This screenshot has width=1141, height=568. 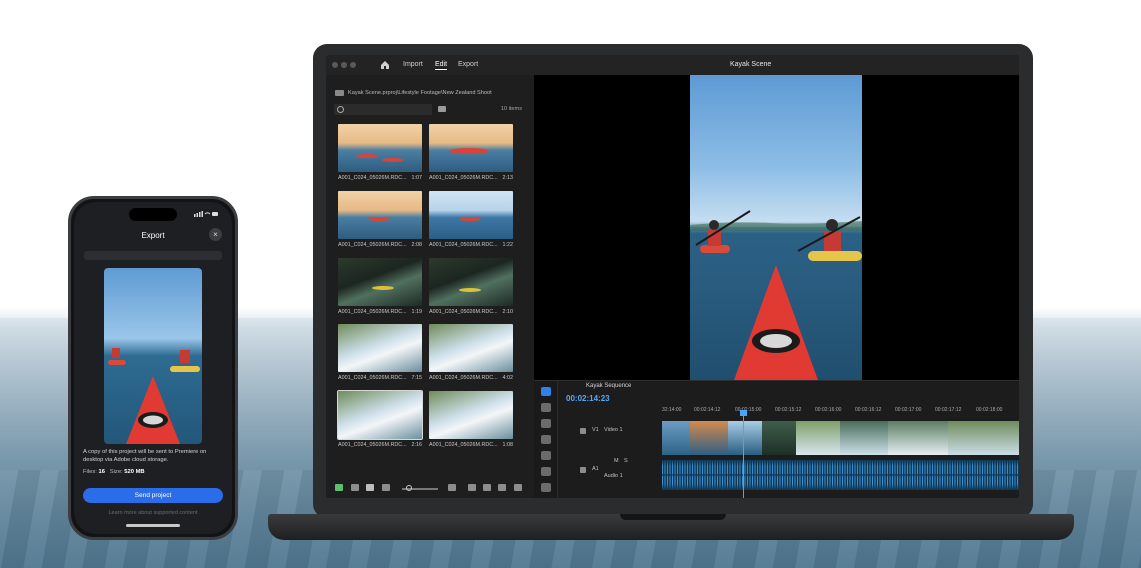 I want to click on bin-icon, so click(x=472, y=487).